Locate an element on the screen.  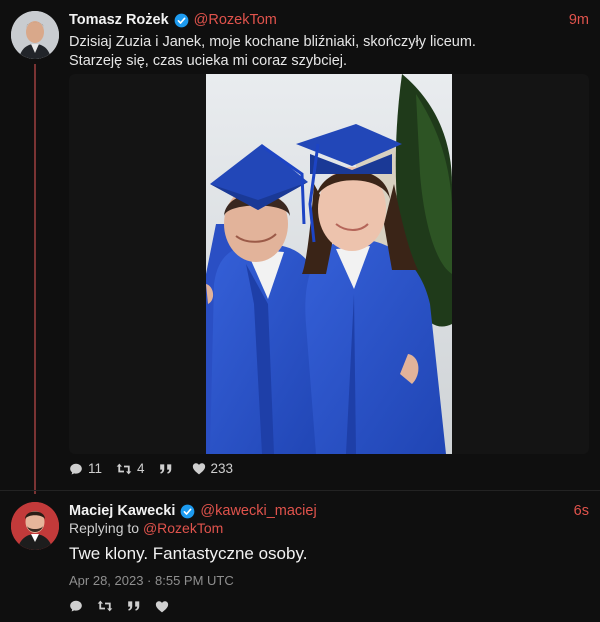
author-name: Tomasz Rożek is located at coordinates (119, 20).